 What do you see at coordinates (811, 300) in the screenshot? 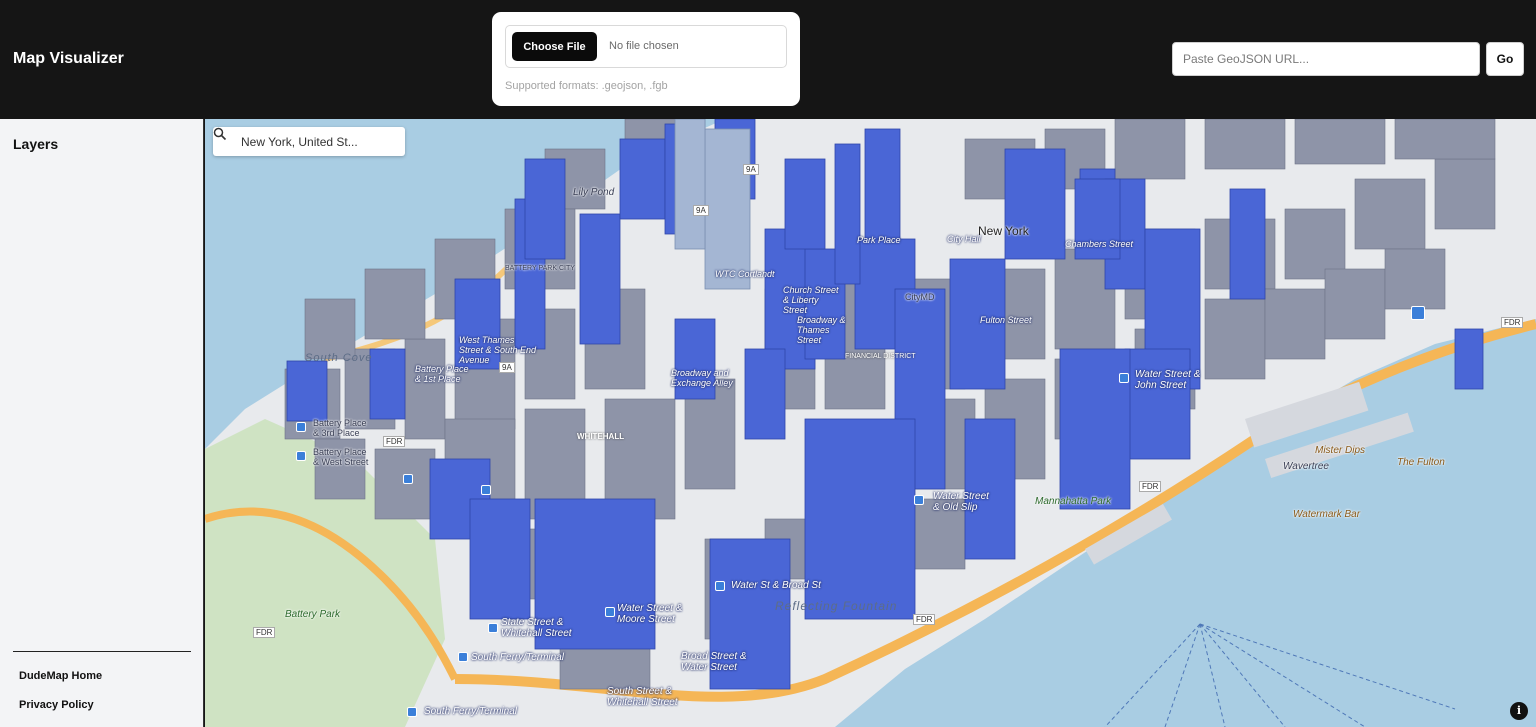
I see `label-church-liberty: Church Street & Liberty Street` at bounding box center [811, 300].